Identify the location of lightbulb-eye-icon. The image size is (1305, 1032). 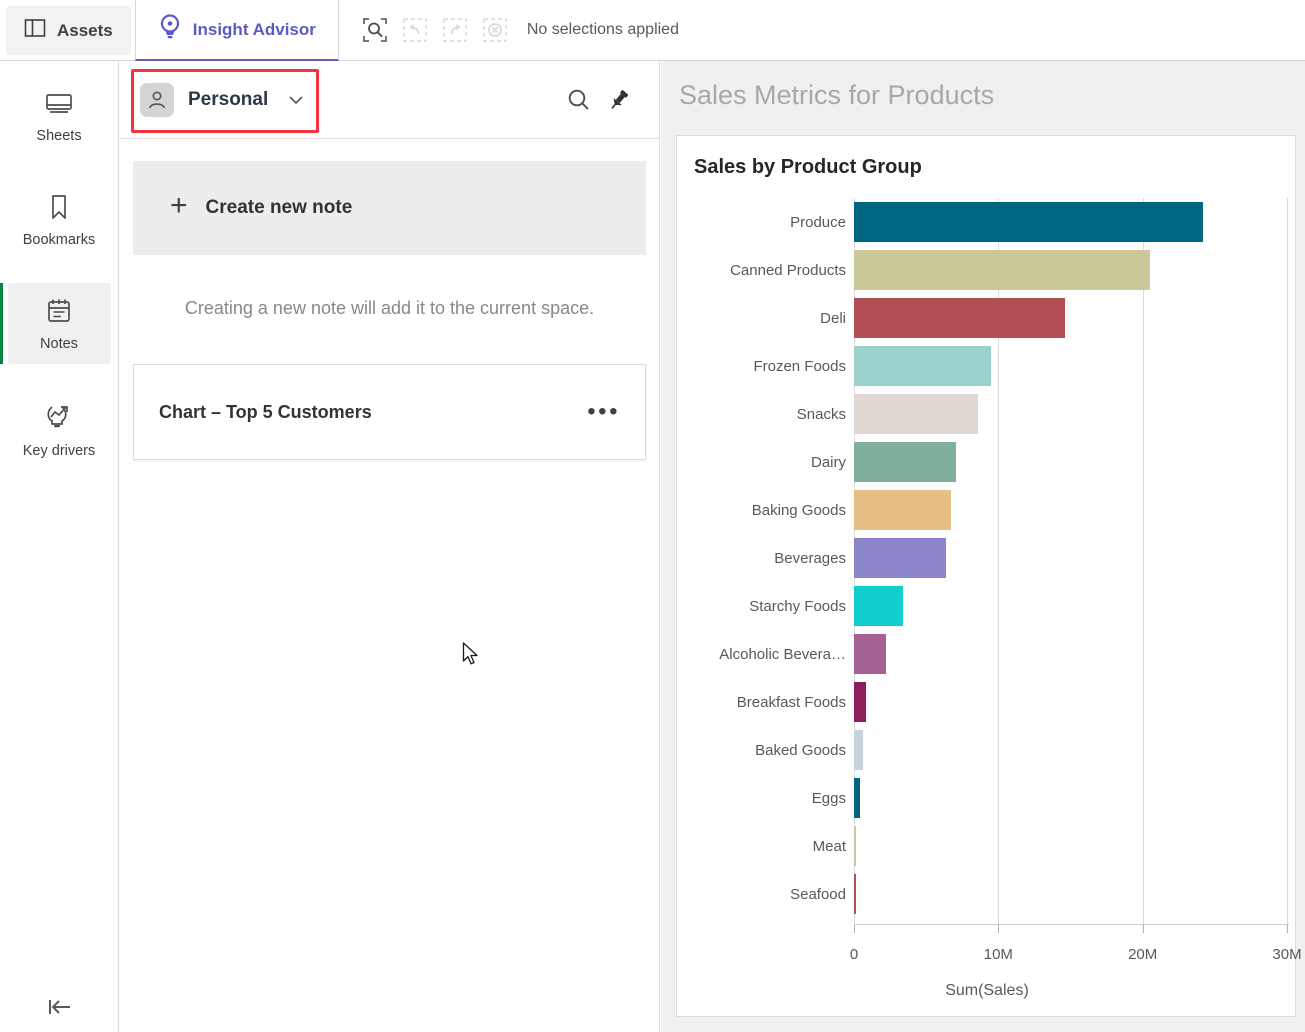
(170, 29).